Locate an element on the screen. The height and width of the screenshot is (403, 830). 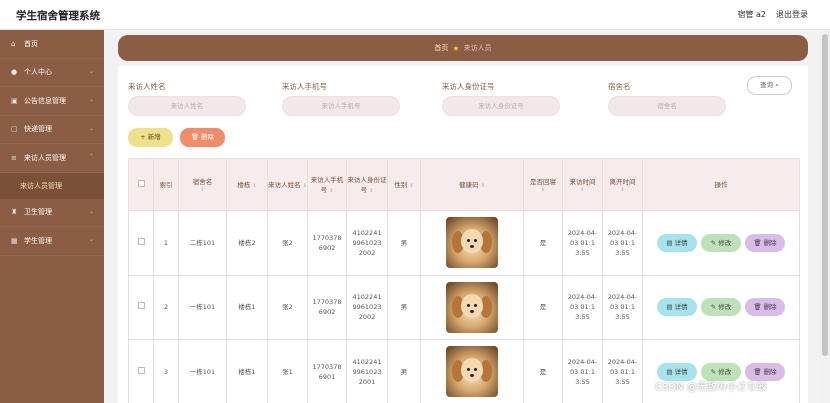
column-header-label: 楼栋 is located at coordinates (244, 184).